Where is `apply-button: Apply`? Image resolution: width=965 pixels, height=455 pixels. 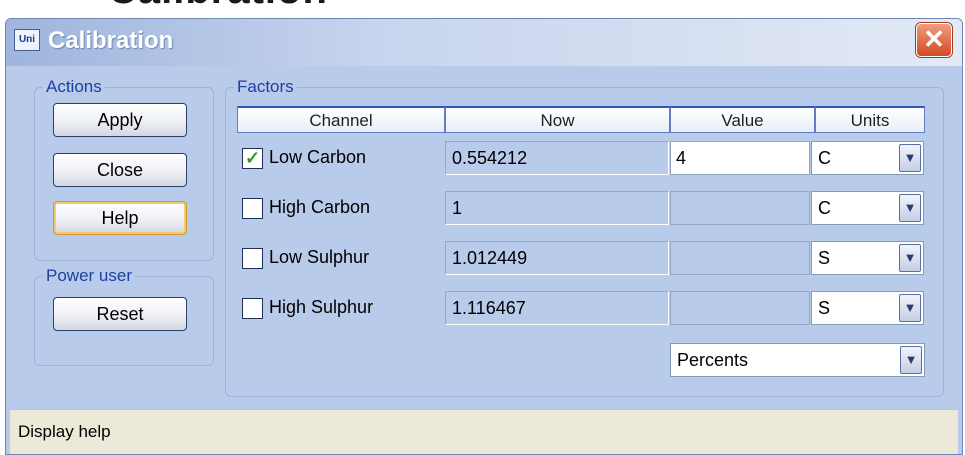
apply-button: Apply is located at coordinates (120, 120).